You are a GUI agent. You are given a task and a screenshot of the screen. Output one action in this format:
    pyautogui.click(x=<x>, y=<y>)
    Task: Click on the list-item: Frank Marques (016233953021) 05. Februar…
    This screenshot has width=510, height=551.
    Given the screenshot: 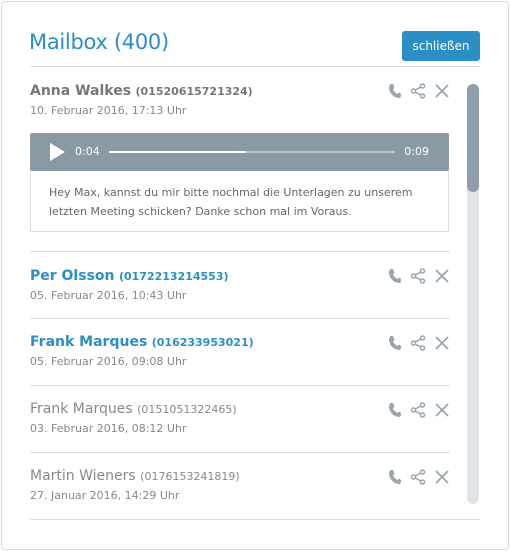 What is the action you would take?
    pyautogui.click(x=240, y=352)
    